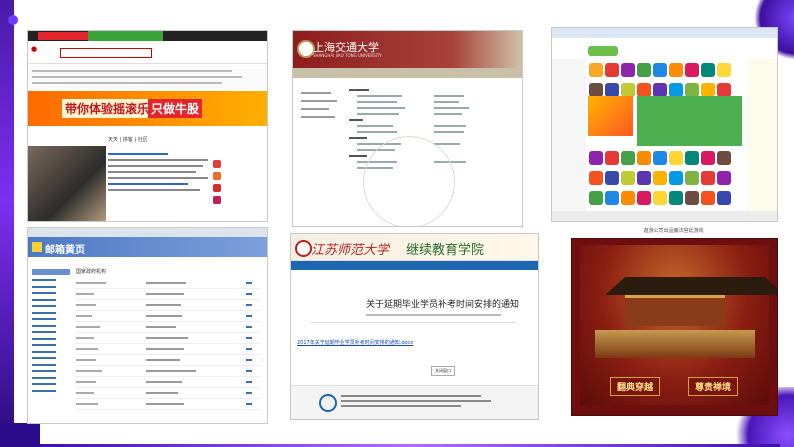 The width and height of the screenshot is (794, 447). I want to click on palace-game-caption: 遨游公司出品魔法宫廷游戏, so click(673, 231).